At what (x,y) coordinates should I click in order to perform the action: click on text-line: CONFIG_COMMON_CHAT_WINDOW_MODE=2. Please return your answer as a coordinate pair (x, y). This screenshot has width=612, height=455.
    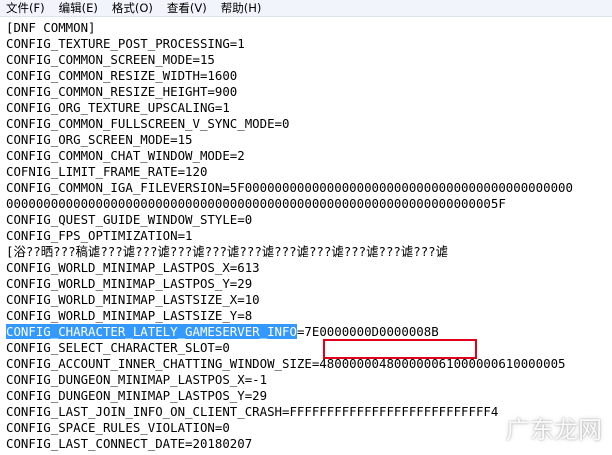
    Looking at the image, I should click on (125, 155).